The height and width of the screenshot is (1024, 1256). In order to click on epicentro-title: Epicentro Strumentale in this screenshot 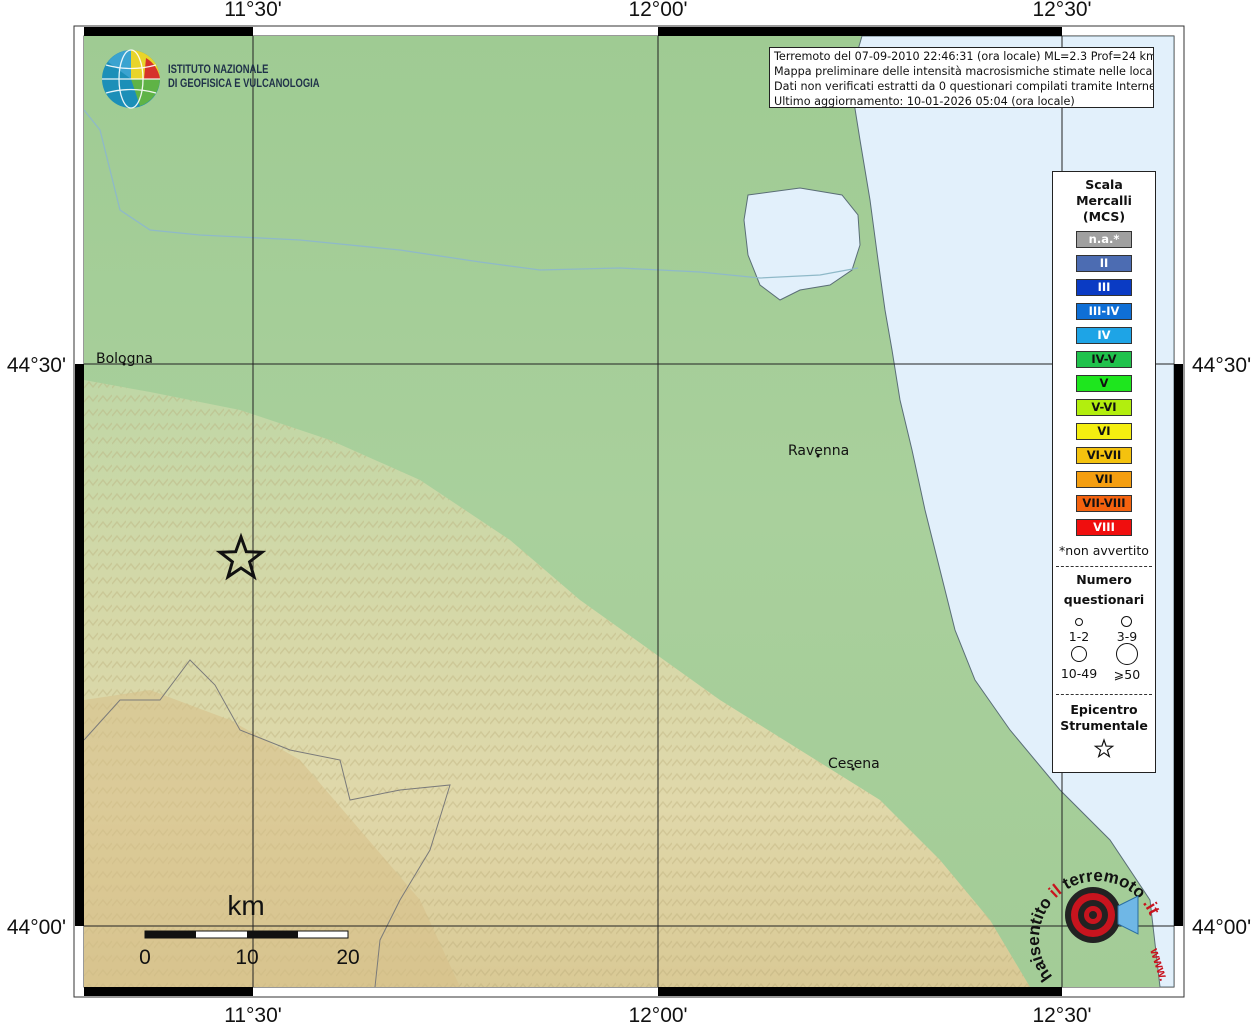, I will do `click(1104, 718)`.